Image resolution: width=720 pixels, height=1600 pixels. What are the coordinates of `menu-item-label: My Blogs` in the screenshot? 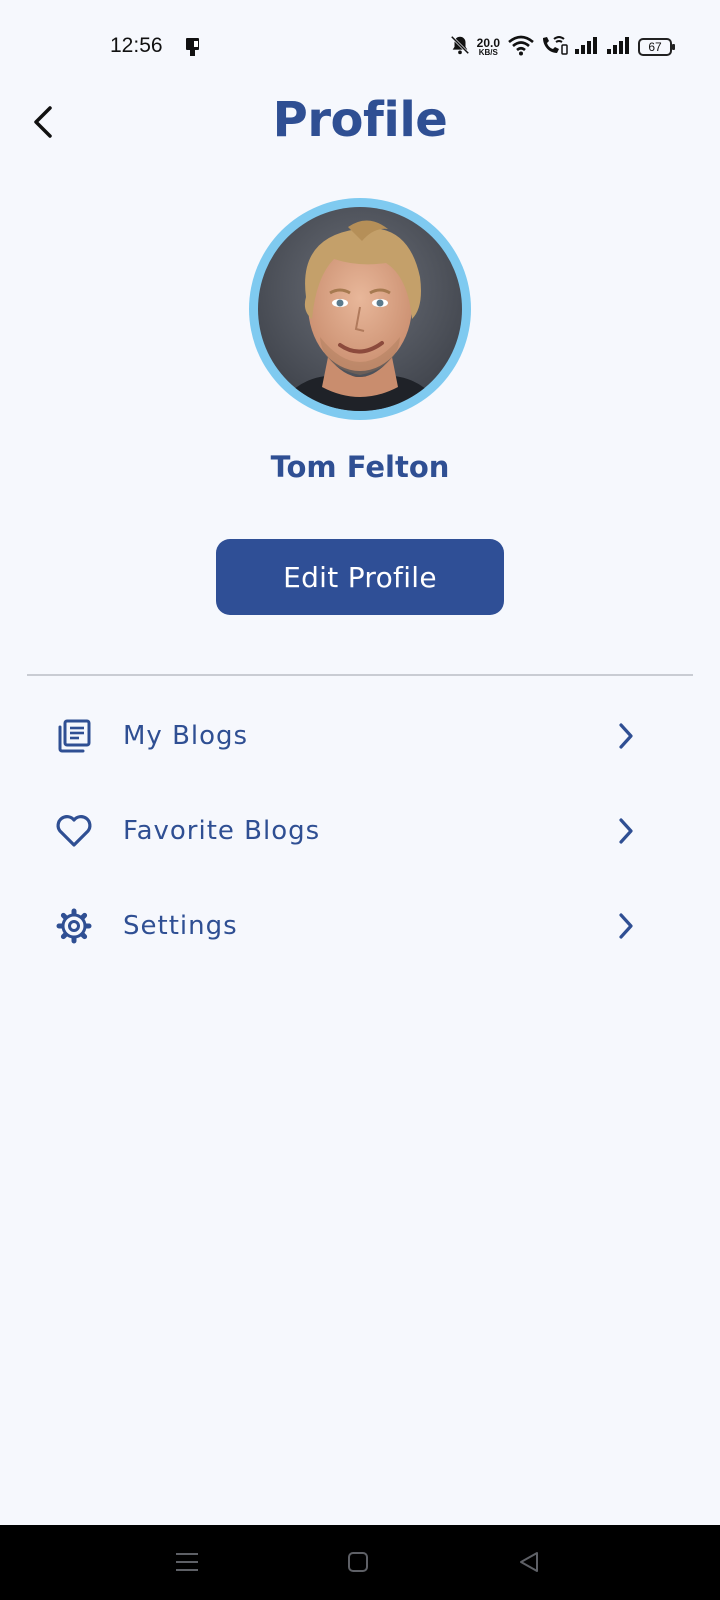 It's located at (186, 736).